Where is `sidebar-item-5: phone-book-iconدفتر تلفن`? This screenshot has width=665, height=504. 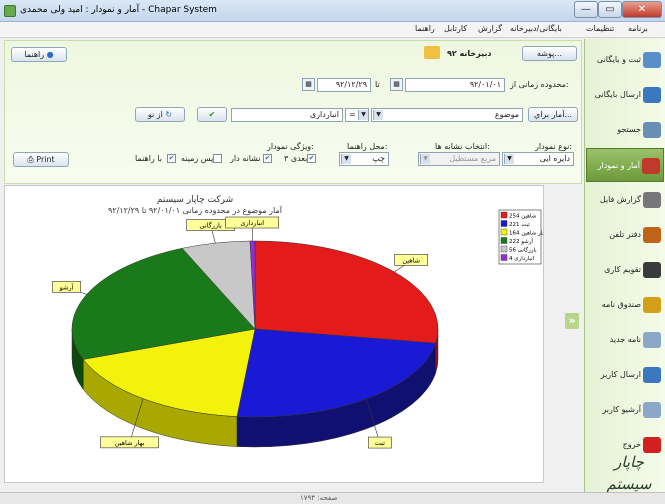 sidebar-item-5: phone-book-iconدفتر تلفن is located at coordinates (625, 235).